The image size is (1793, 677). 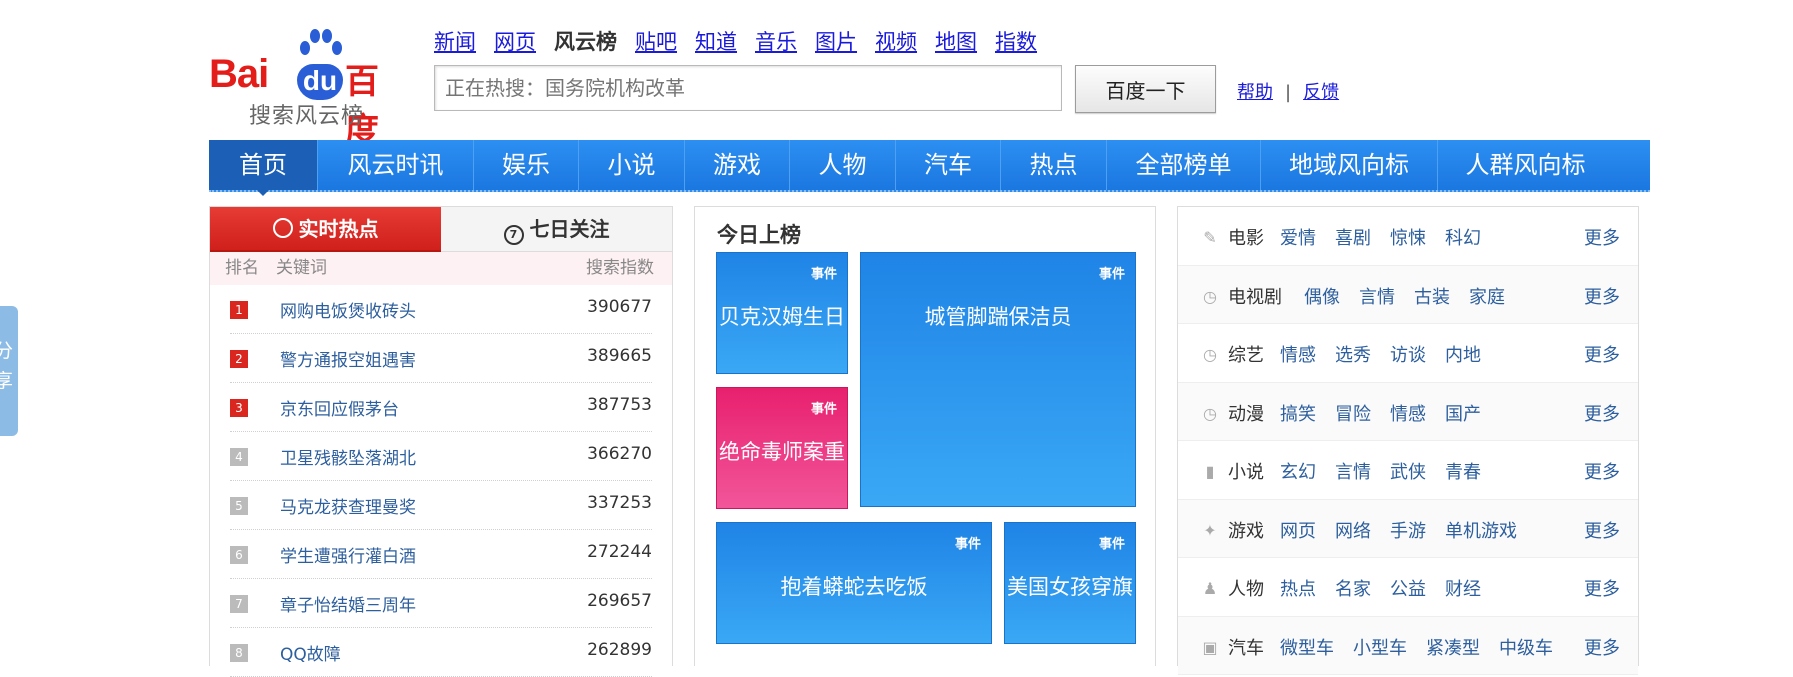 I want to click on category-link: 冒险, so click(x=1353, y=414).